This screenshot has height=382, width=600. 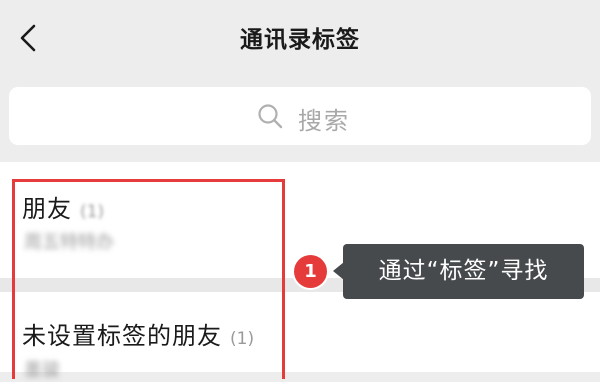 What do you see at coordinates (310, 271) in the screenshot?
I see `step-badge: 1` at bounding box center [310, 271].